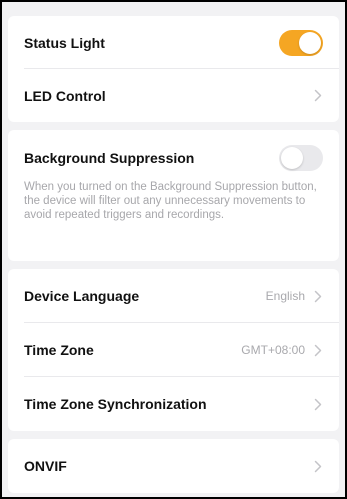 The image size is (347, 499). I want to click on background-suppression-label: Background Suppression, so click(109, 158).